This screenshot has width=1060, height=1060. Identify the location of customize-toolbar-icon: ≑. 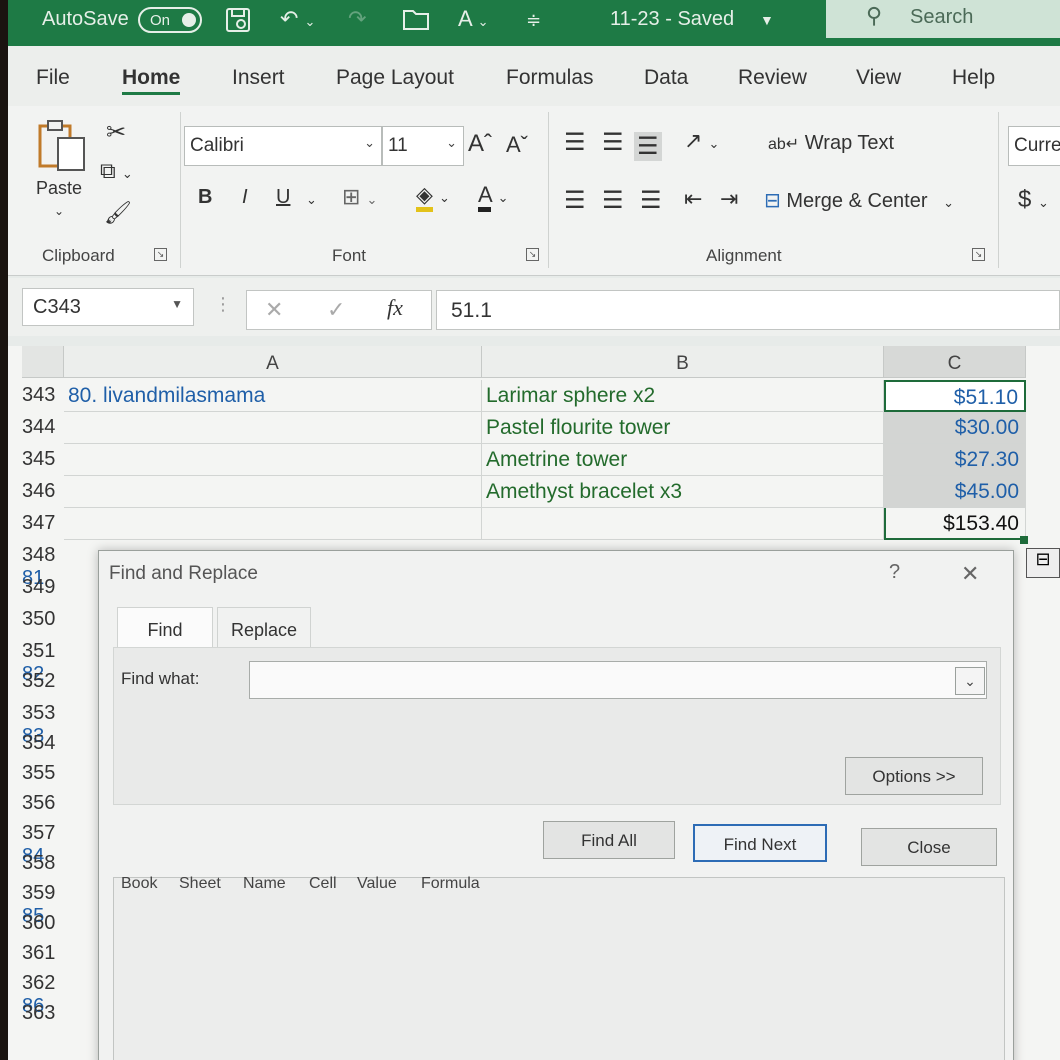
(533, 20).